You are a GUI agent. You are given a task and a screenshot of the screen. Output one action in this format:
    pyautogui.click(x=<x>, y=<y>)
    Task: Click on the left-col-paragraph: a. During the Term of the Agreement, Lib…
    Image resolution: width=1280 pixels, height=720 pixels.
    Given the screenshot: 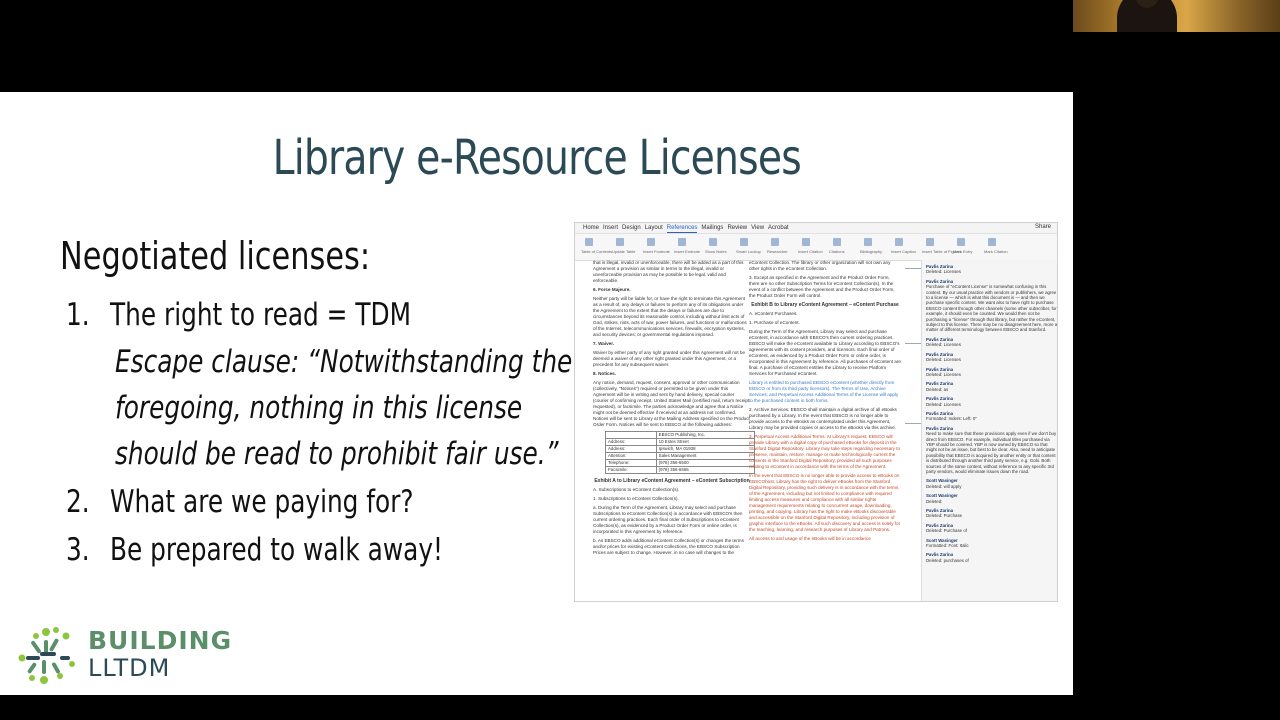 What is the action you would take?
    pyautogui.click(x=668, y=519)
    